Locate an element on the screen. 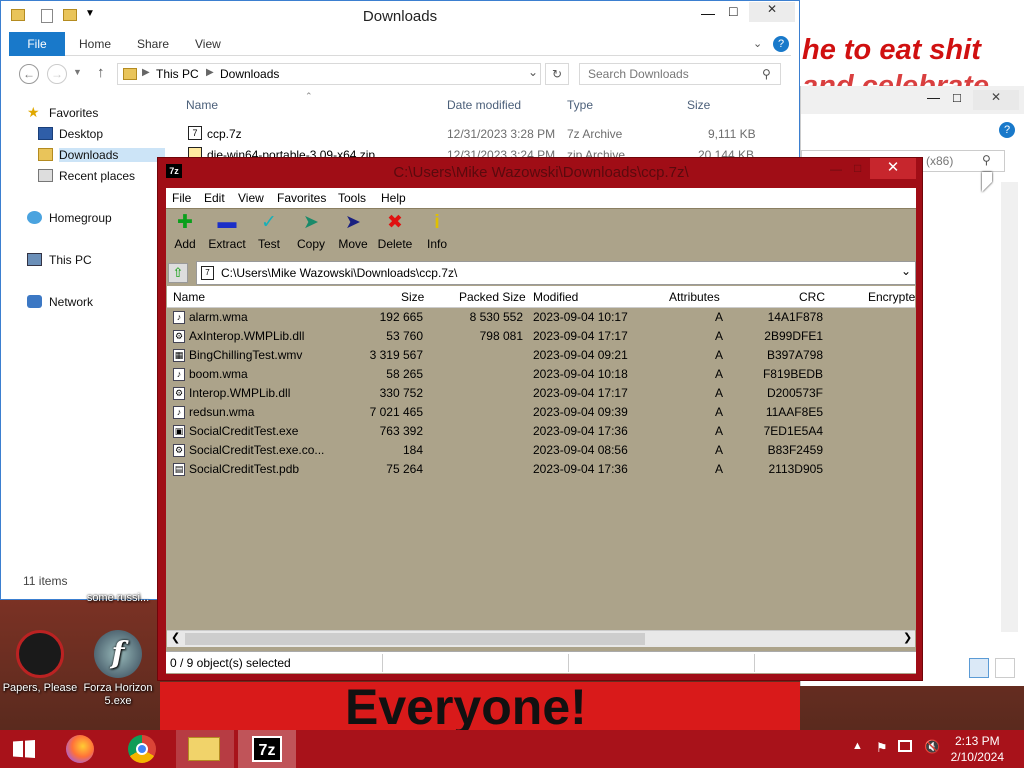 Image resolution: width=1024 pixels, height=768 pixels. info-button: i Info is located at coordinates (437, 232).